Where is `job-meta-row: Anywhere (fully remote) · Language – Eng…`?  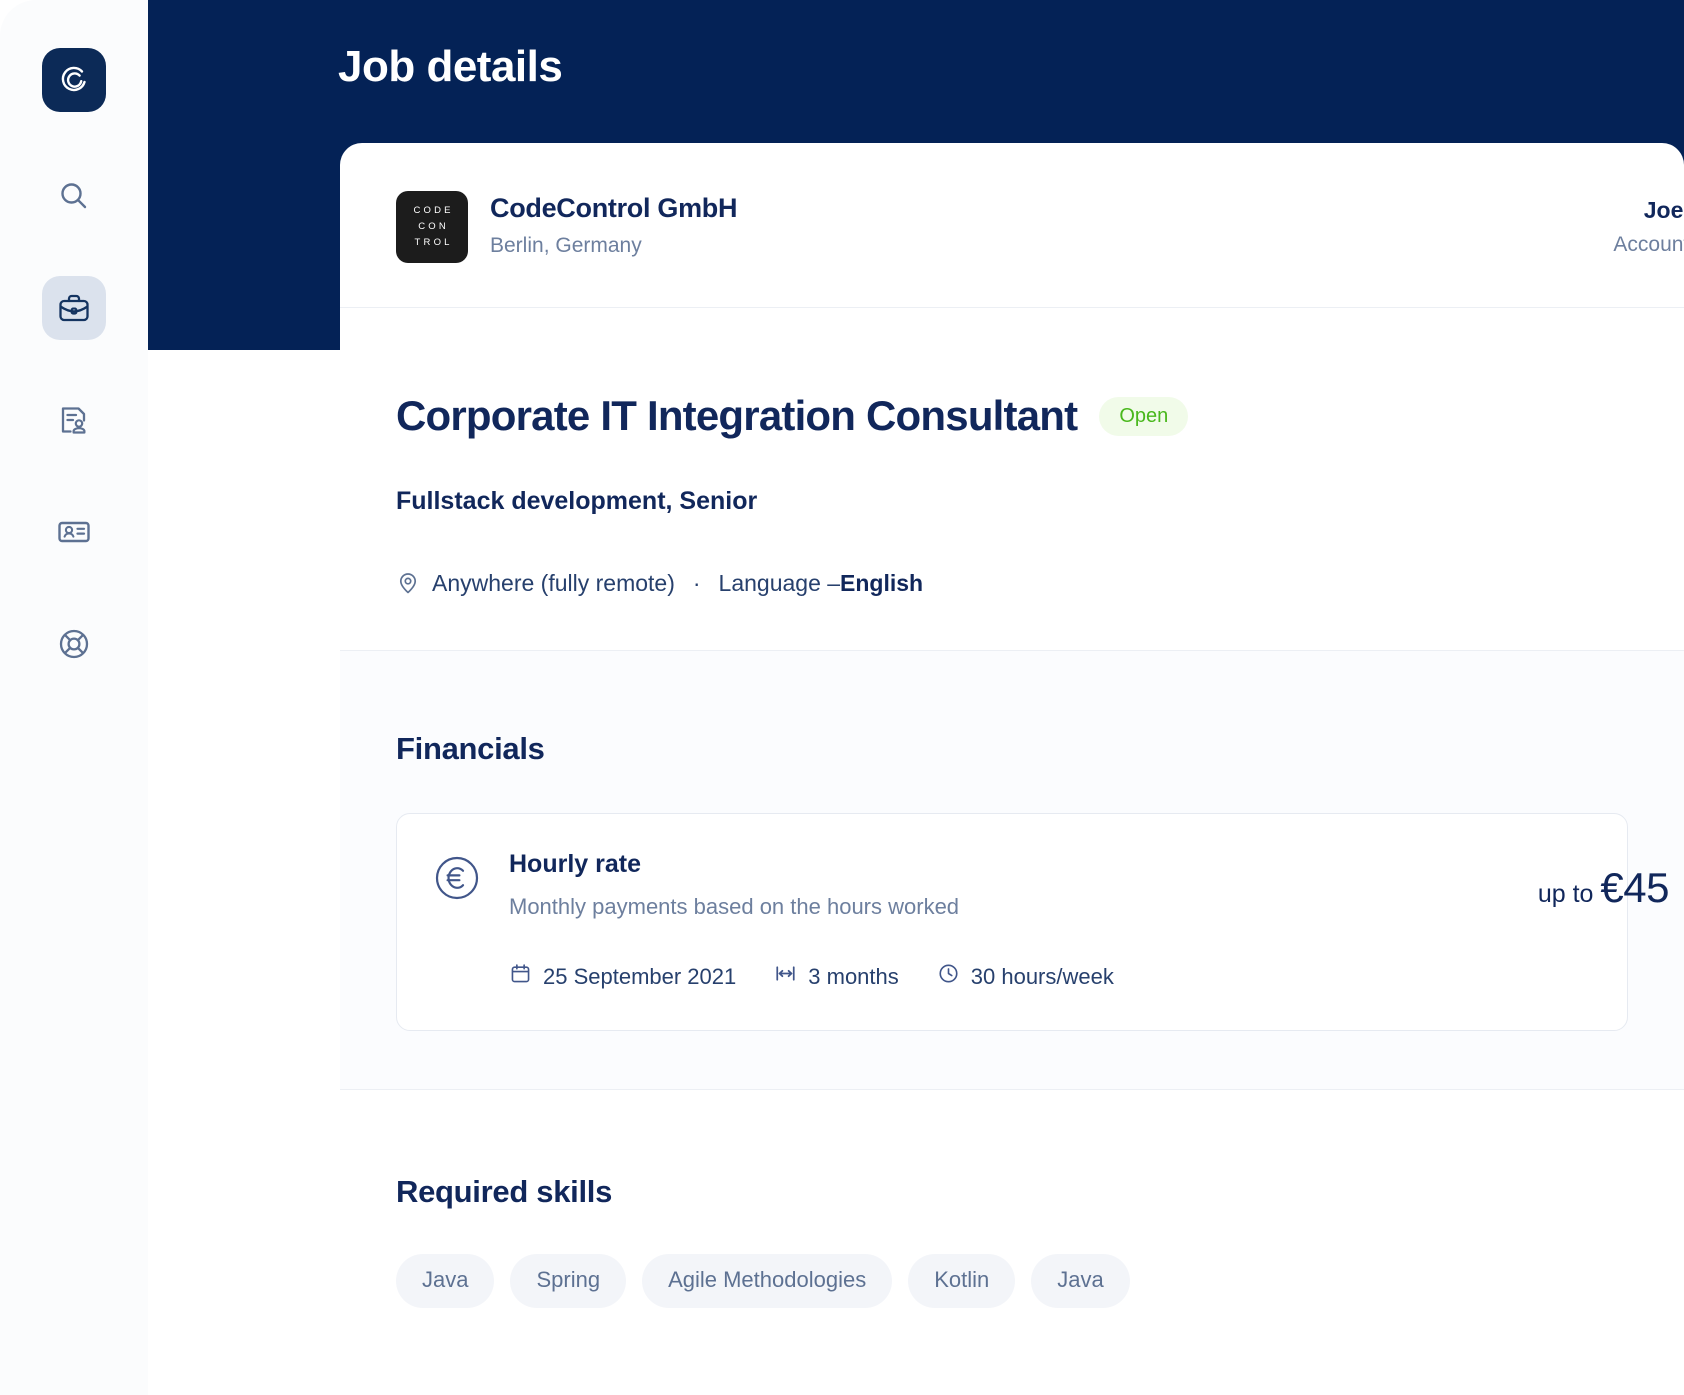 job-meta-row: Anywhere (fully remote) · Language – Eng… is located at coordinates (1012, 583).